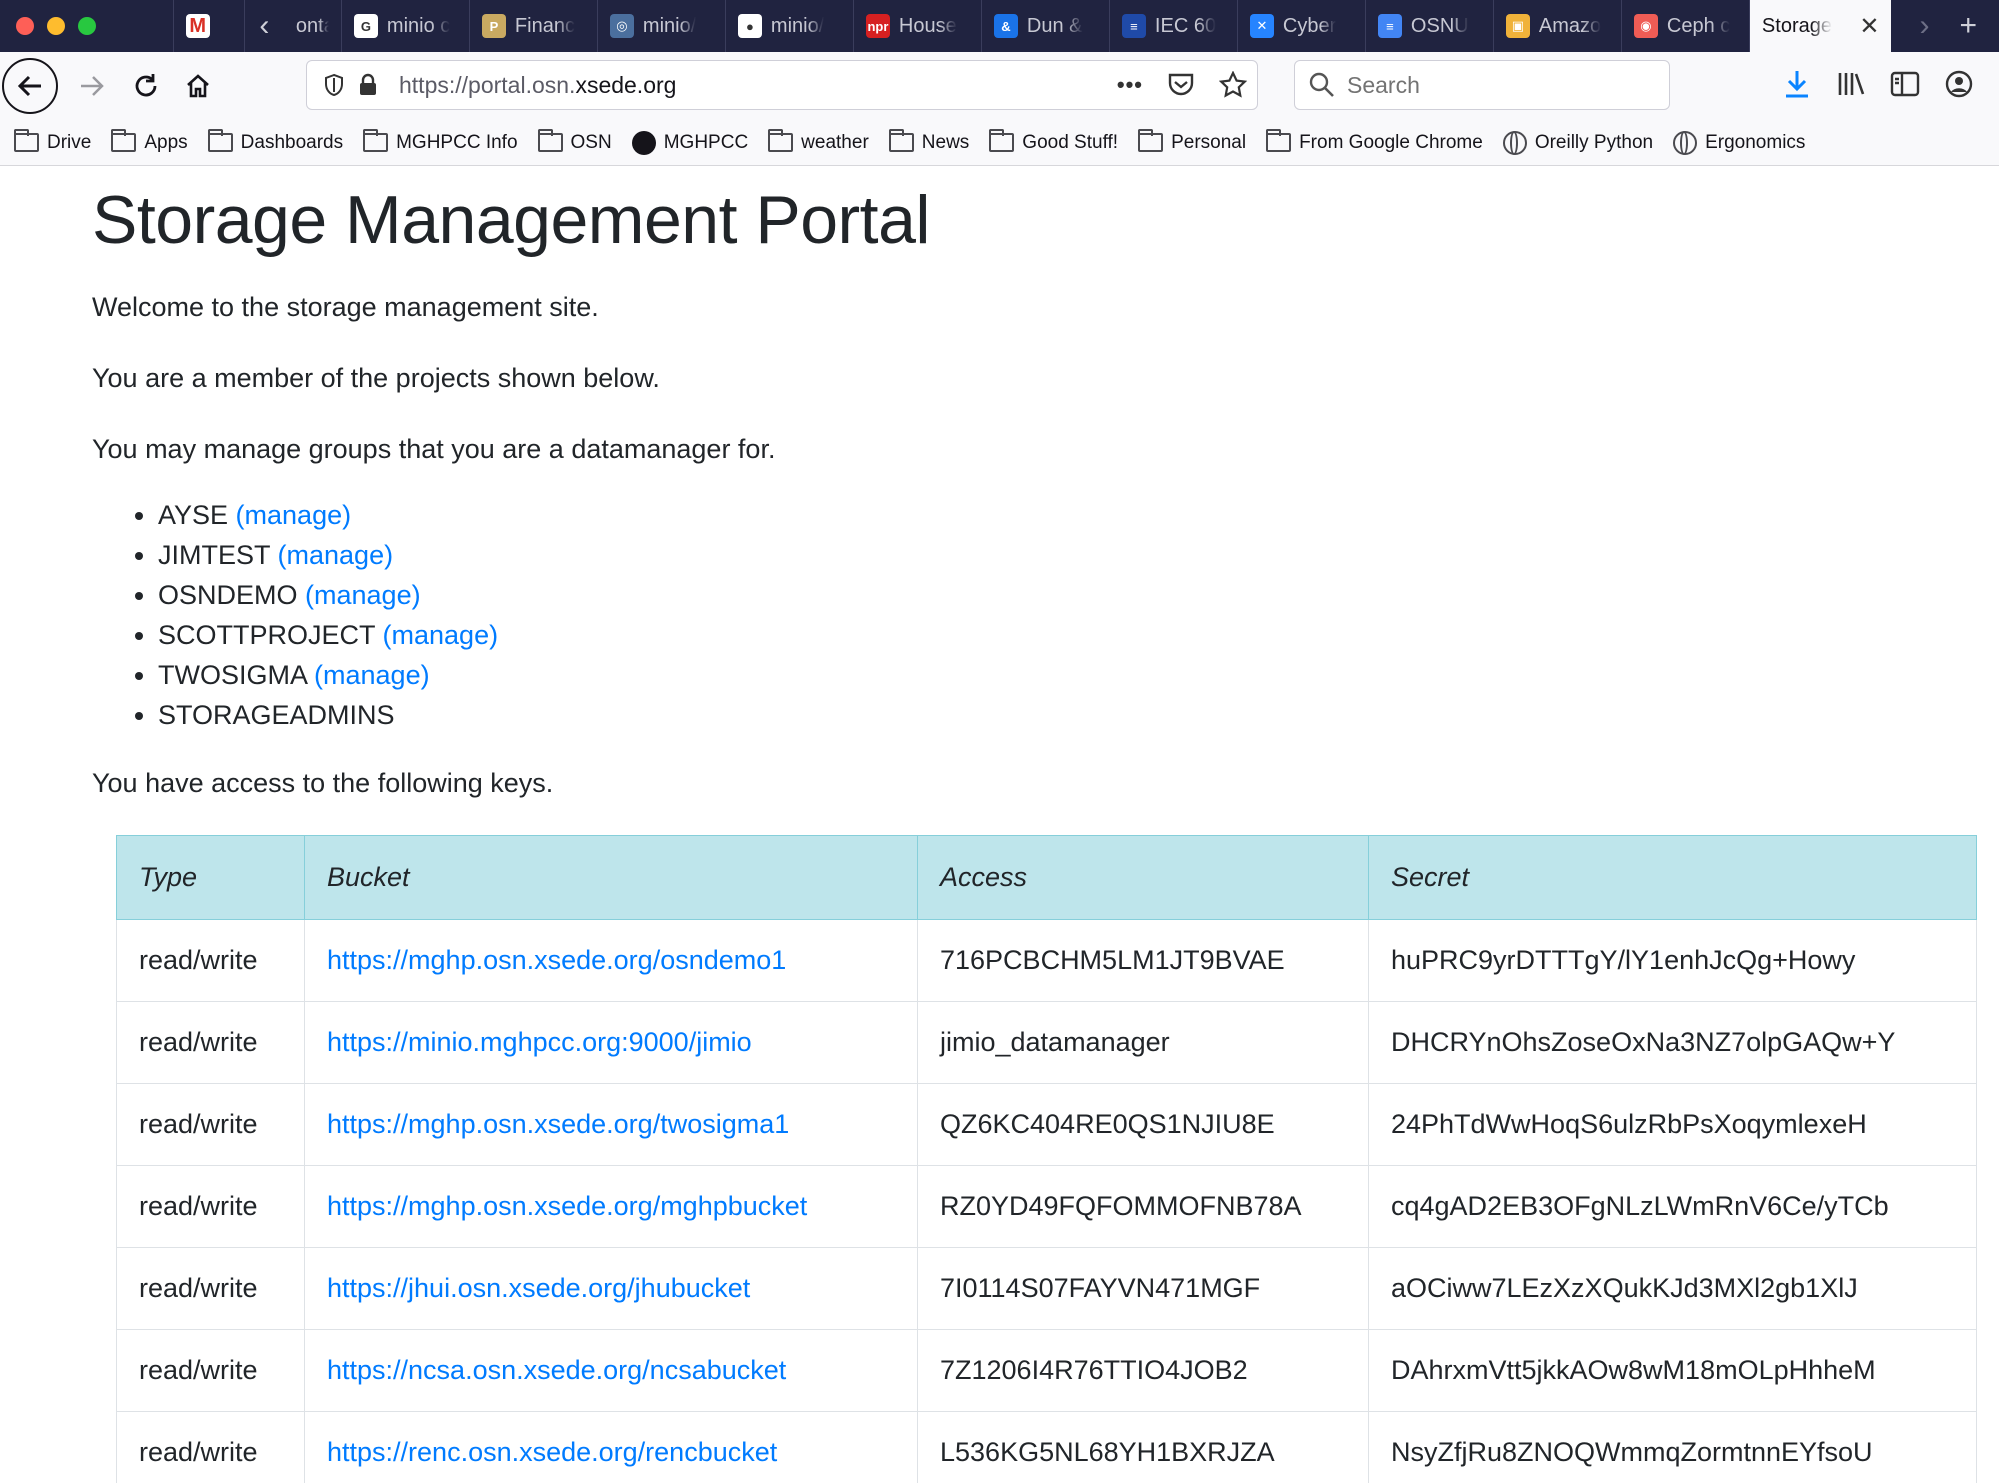 This screenshot has width=1999, height=1483. I want to click on tab-npr: npr House, so click(918, 26).